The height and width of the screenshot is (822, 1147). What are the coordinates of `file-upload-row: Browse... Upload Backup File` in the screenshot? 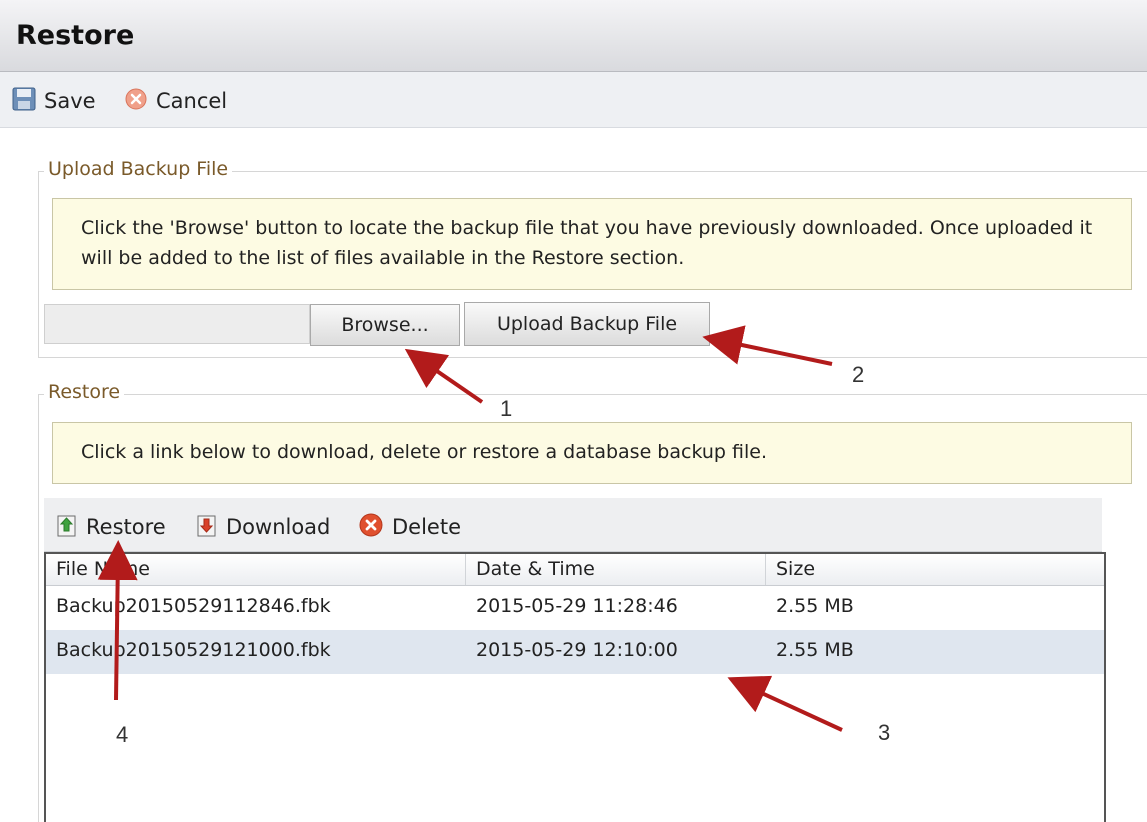 It's located at (384, 324).